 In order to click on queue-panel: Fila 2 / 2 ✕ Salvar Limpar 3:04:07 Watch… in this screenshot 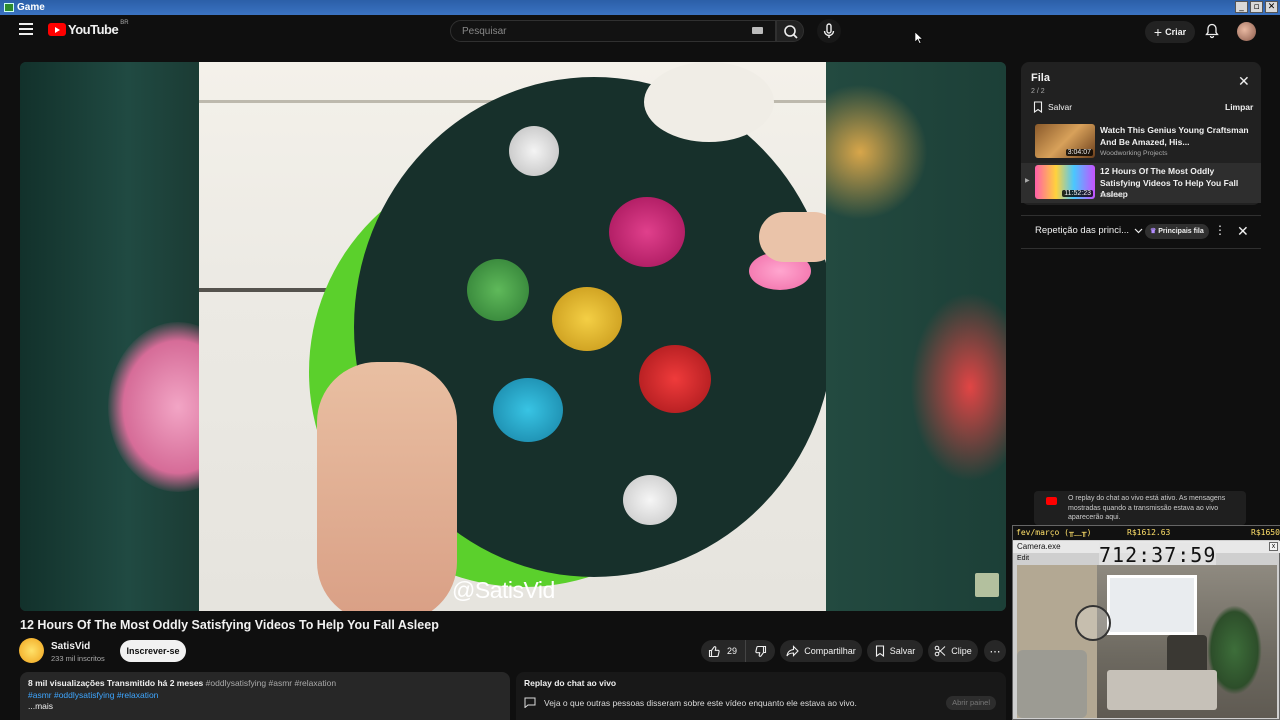, I will do `click(1141, 133)`.